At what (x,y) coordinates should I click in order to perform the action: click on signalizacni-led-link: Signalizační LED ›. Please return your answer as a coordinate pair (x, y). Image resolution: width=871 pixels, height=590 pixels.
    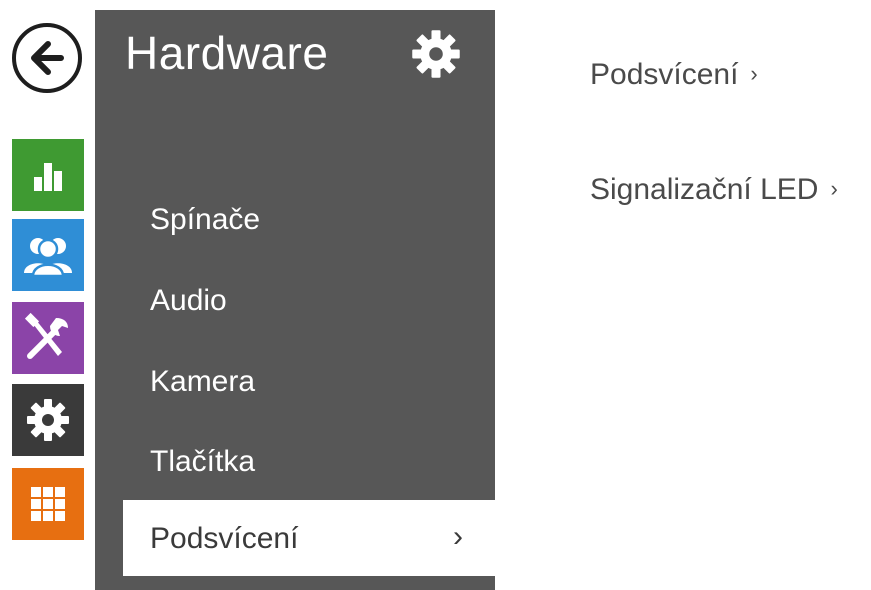
    Looking at the image, I should click on (714, 190).